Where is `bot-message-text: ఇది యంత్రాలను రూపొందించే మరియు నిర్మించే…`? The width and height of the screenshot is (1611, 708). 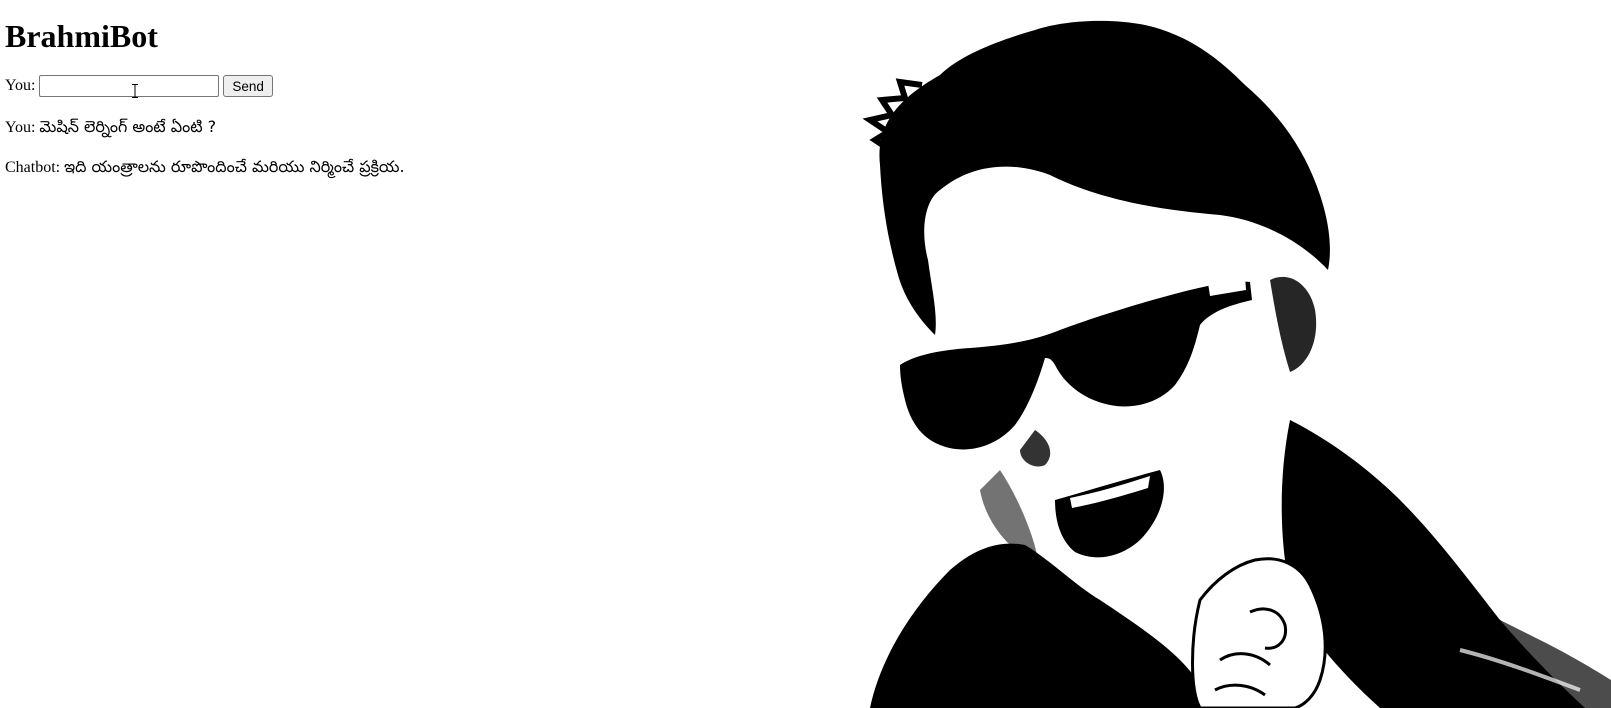
bot-message-text: ఇది యంత్రాలను రూపొందించే మరియు నిర్మించే… is located at coordinates (234, 166).